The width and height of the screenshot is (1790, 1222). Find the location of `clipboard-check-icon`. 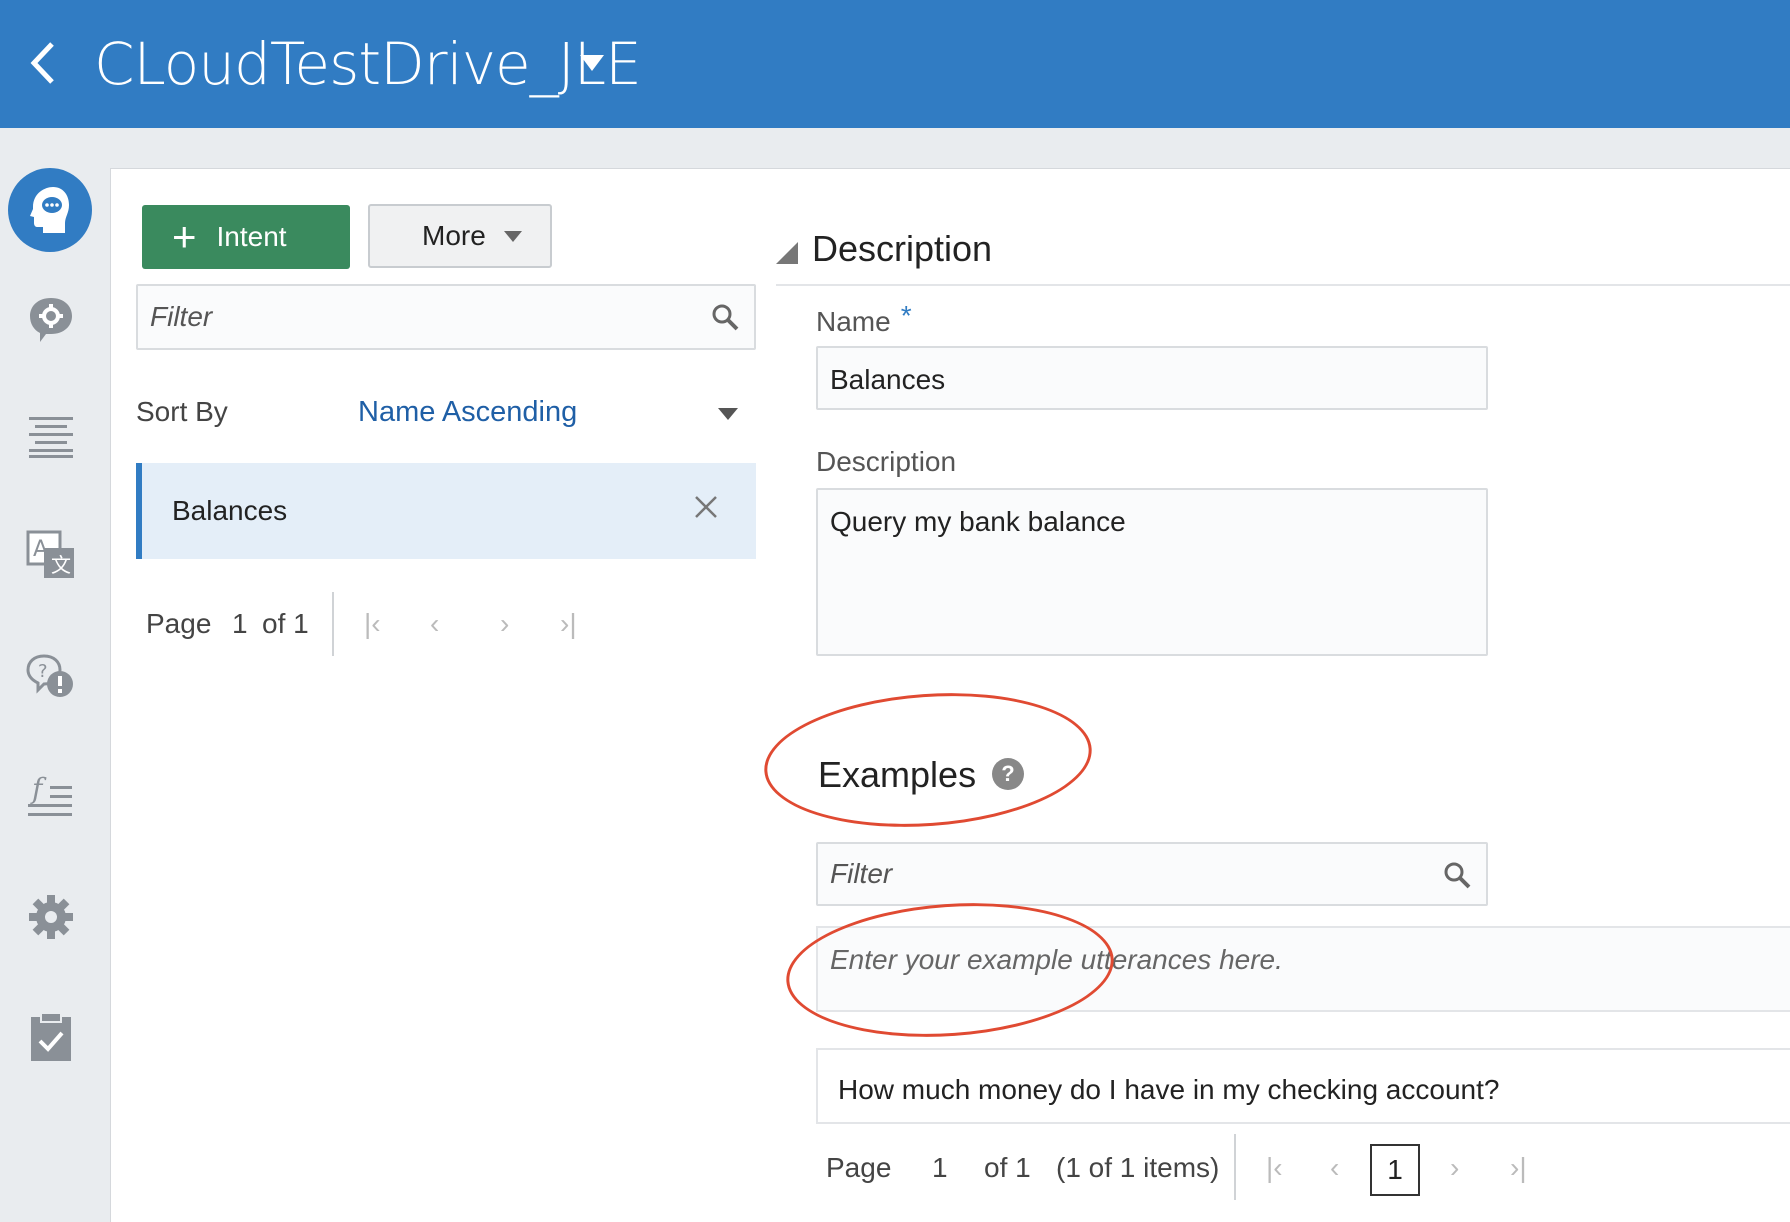

clipboard-check-icon is located at coordinates (51, 1036).